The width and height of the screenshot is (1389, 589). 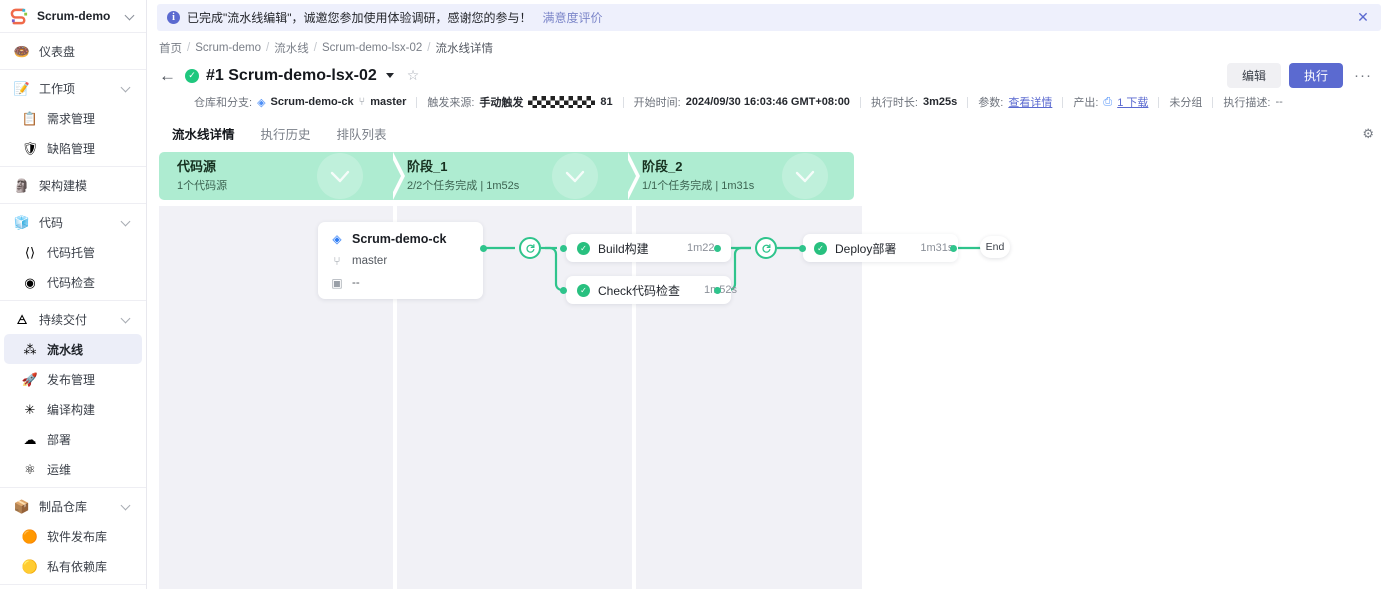 I want to click on task-name: Build构建, so click(x=623, y=248).